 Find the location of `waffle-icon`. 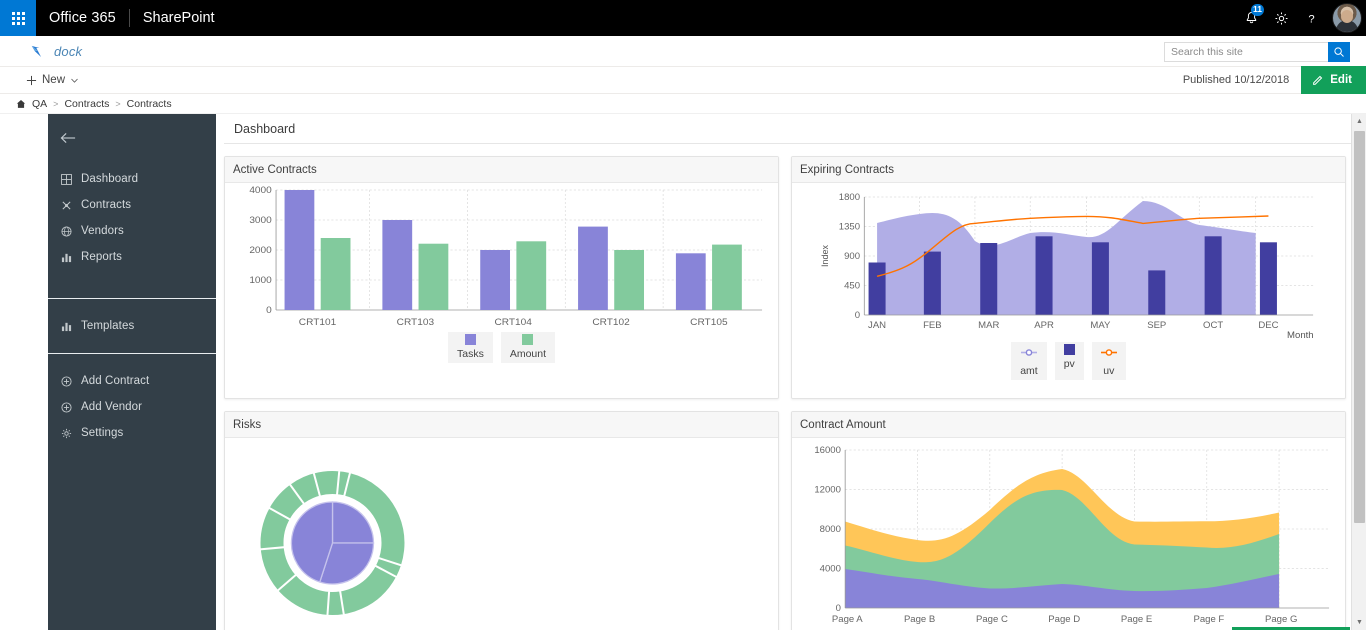

waffle-icon is located at coordinates (18, 18).